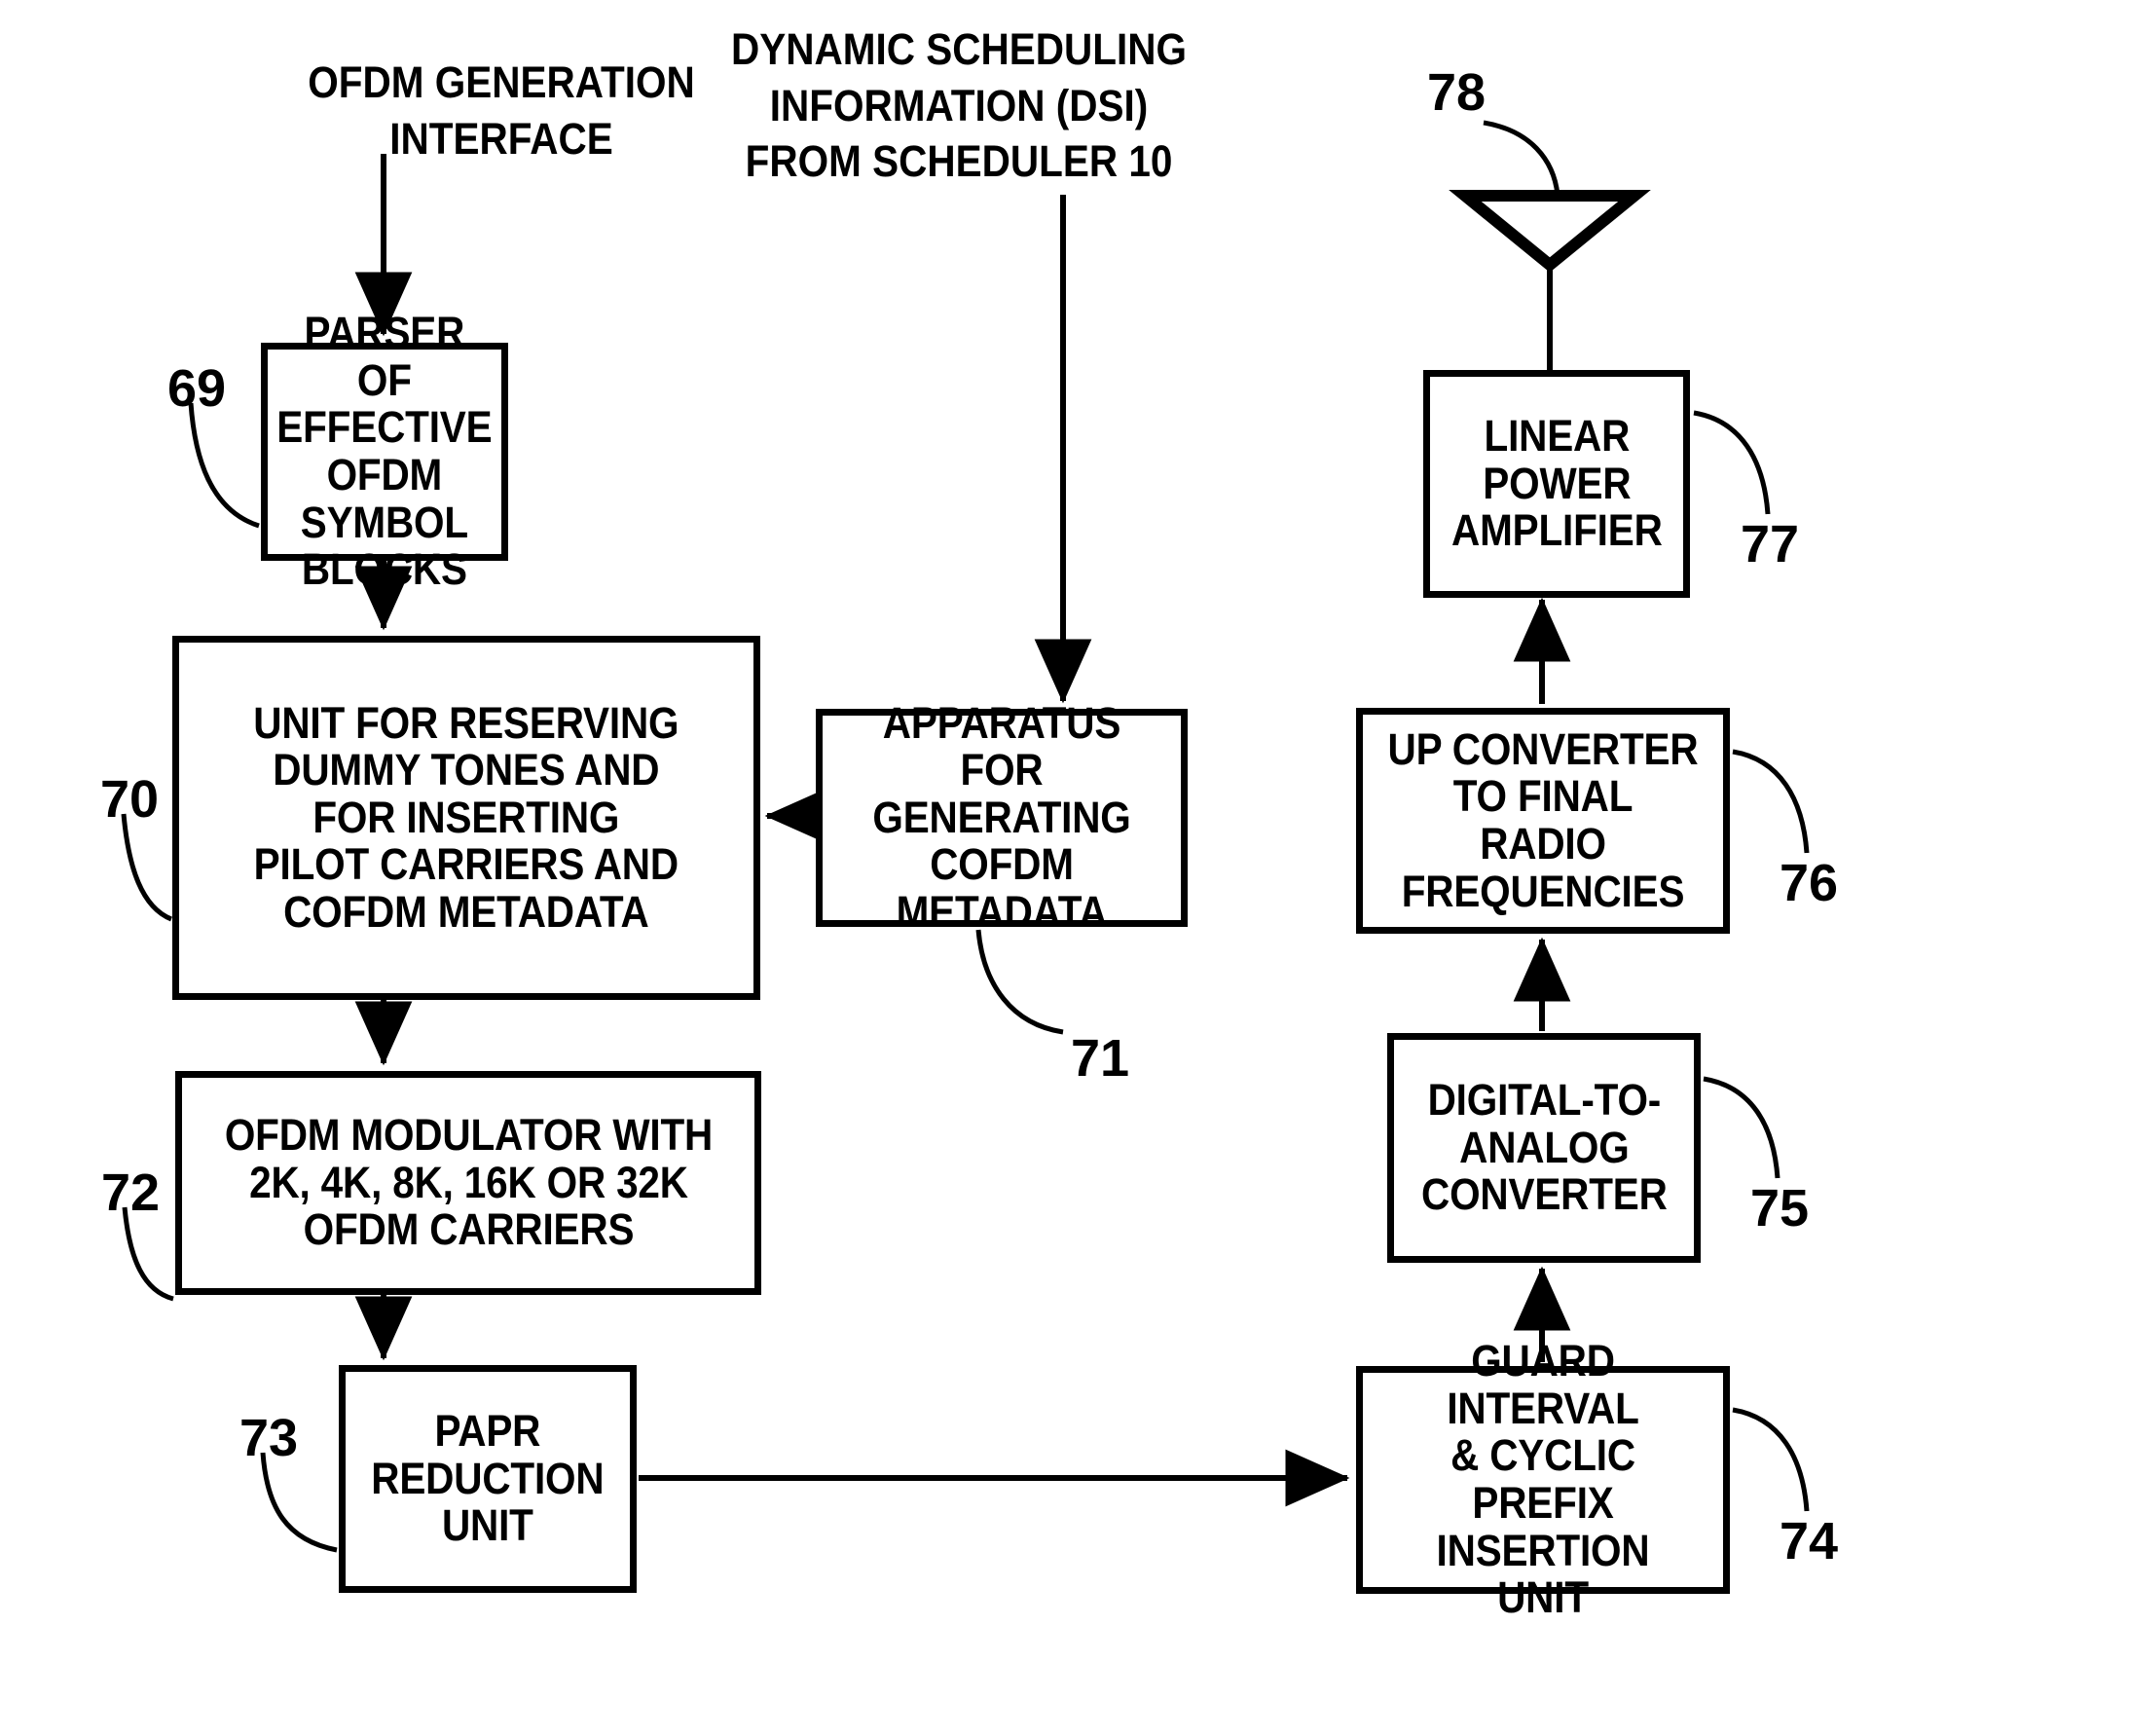  Describe the element at coordinates (269, 1438) in the screenshot. I see `ref-number-73: 73` at that location.